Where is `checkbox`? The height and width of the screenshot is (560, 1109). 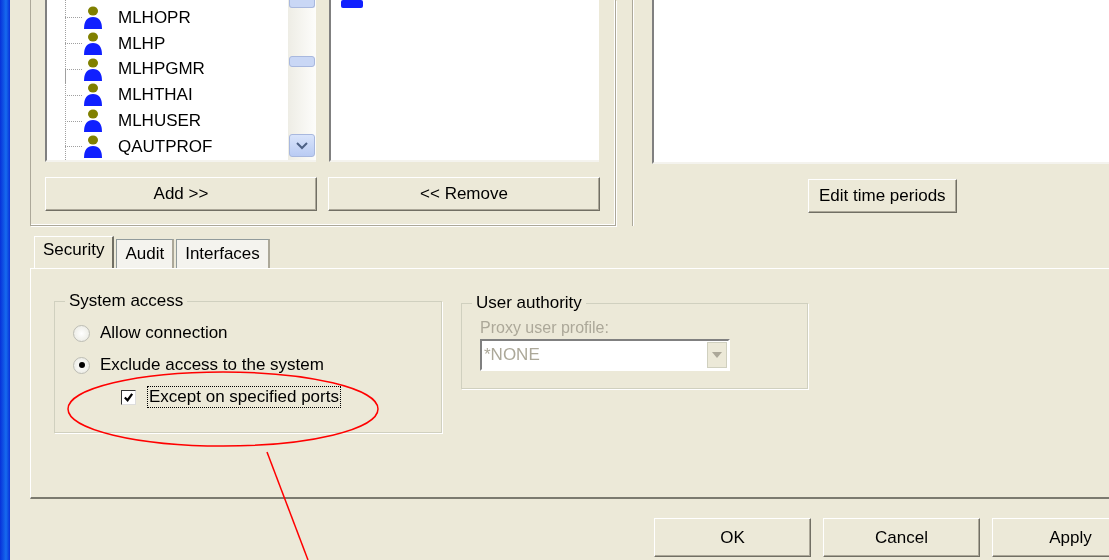 checkbox is located at coordinates (128, 397).